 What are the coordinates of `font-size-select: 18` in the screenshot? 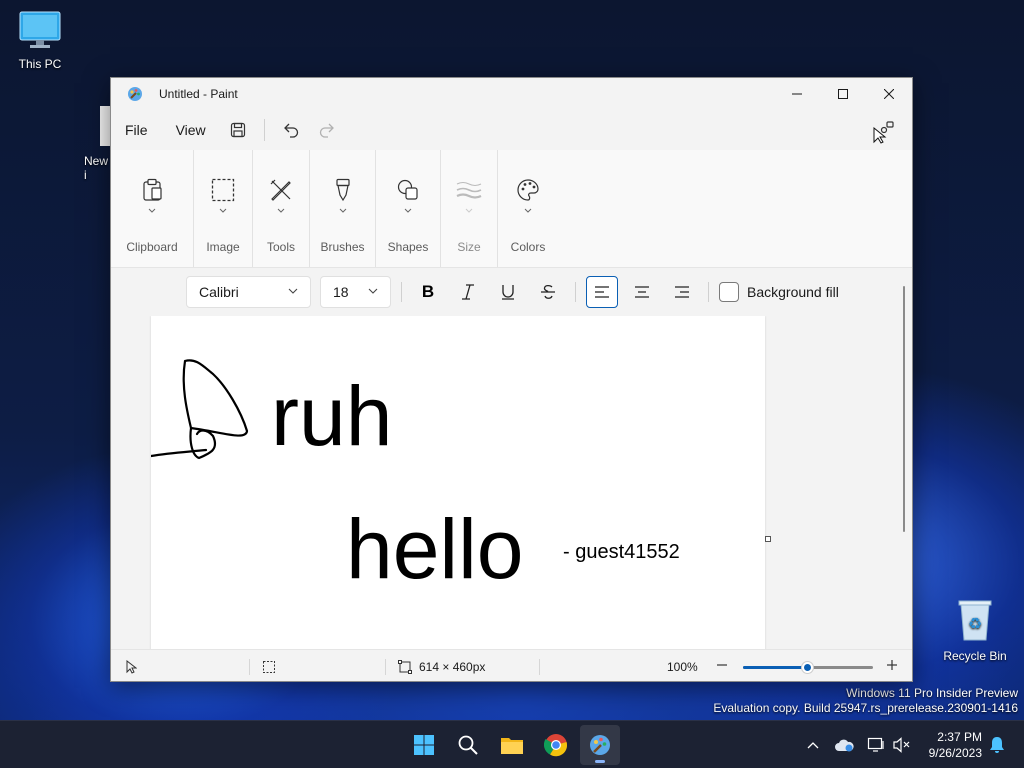 It's located at (355, 292).